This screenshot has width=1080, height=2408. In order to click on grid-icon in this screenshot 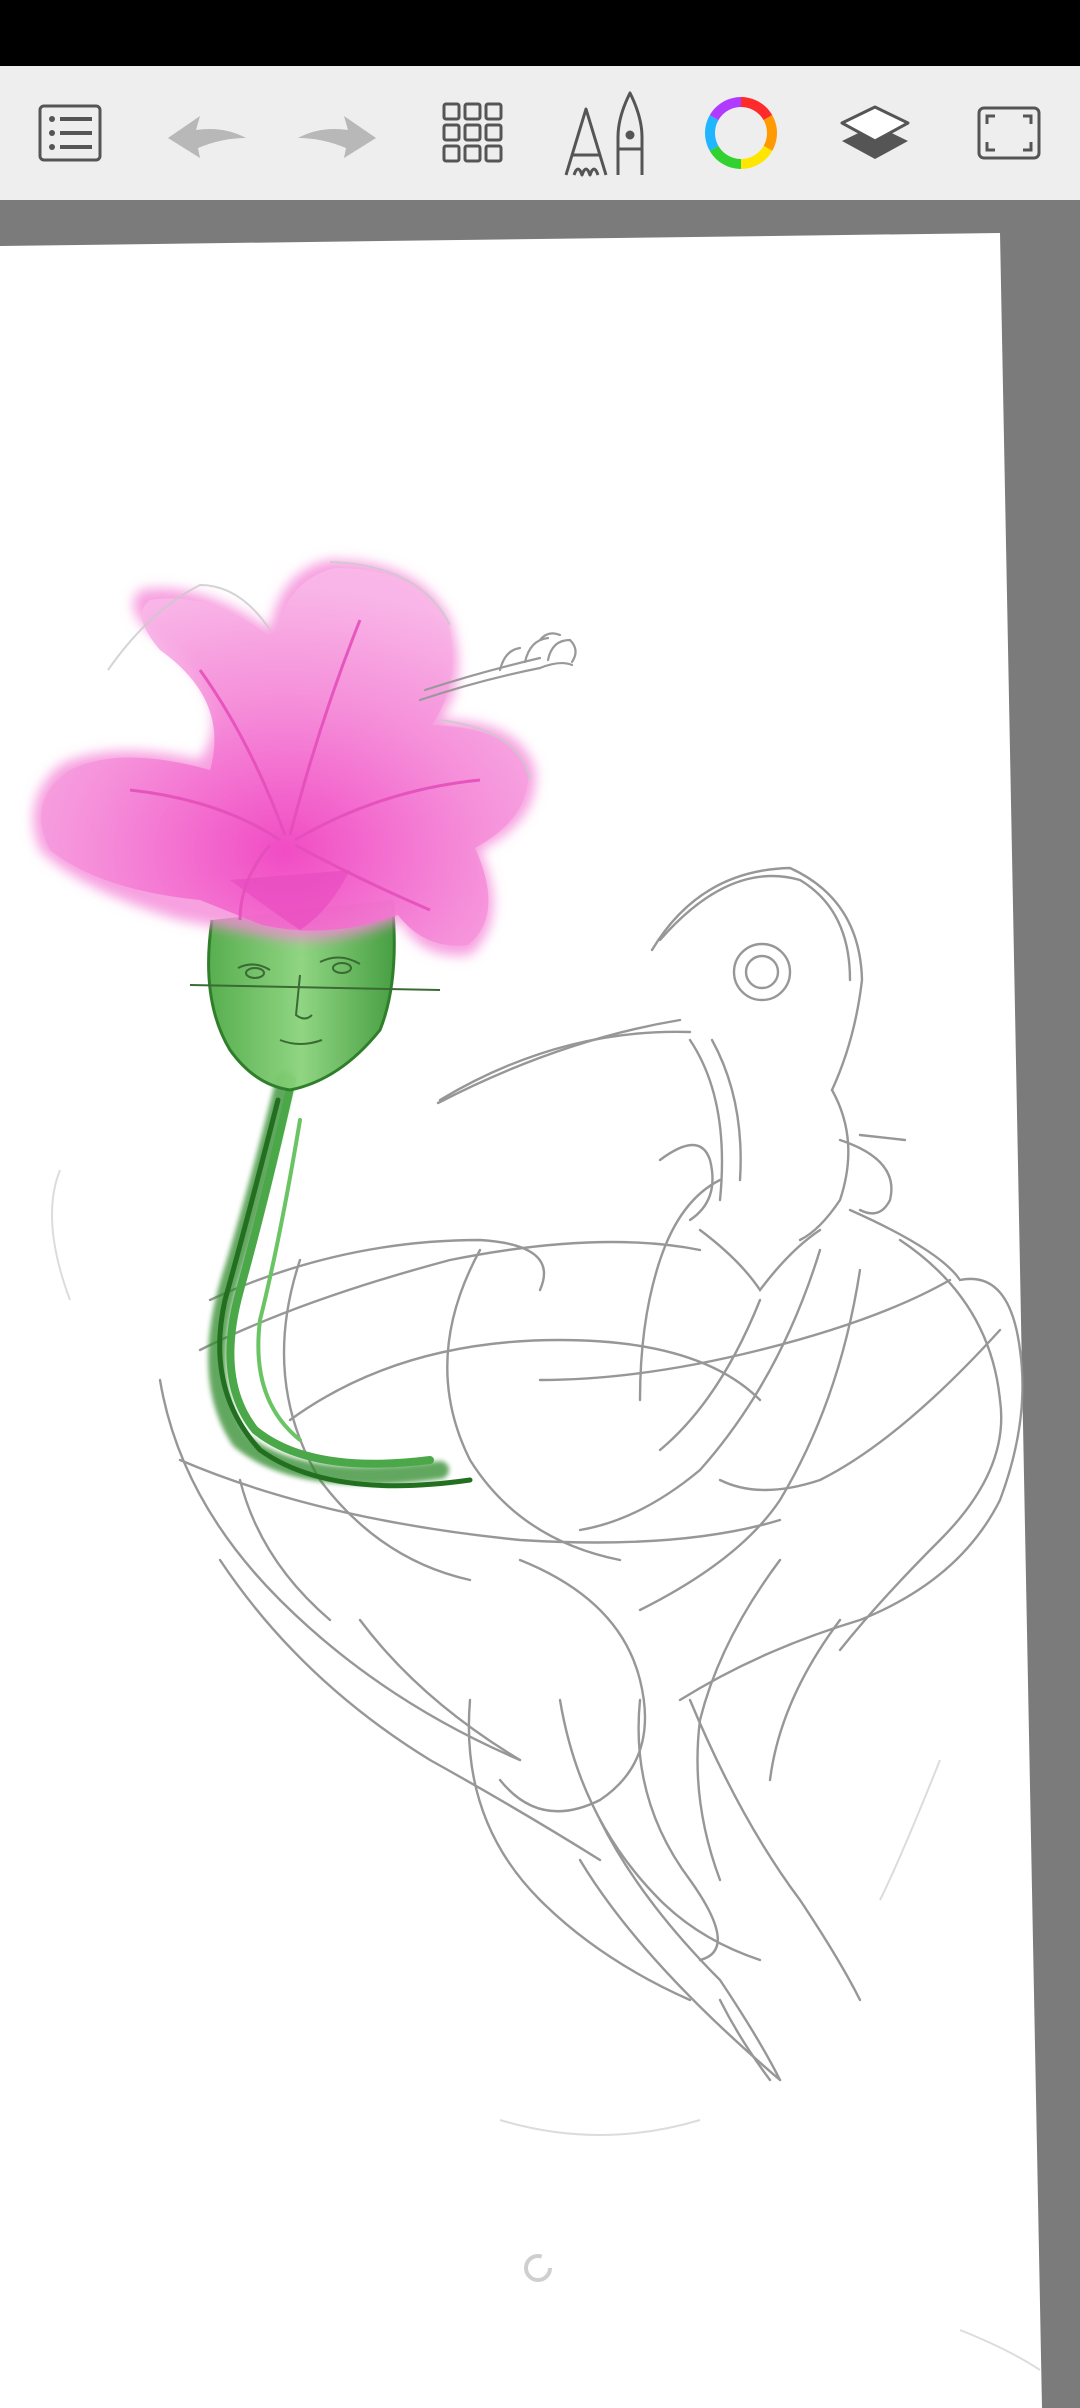, I will do `click(472, 132)`.